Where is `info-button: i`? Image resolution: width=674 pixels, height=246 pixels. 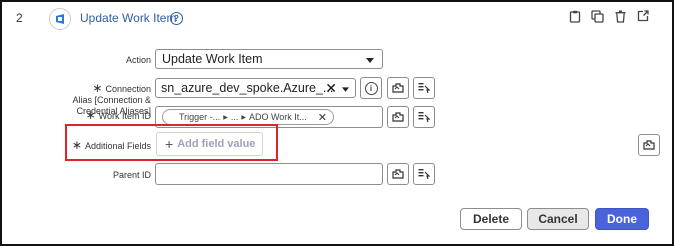
info-button: i is located at coordinates (371, 88).